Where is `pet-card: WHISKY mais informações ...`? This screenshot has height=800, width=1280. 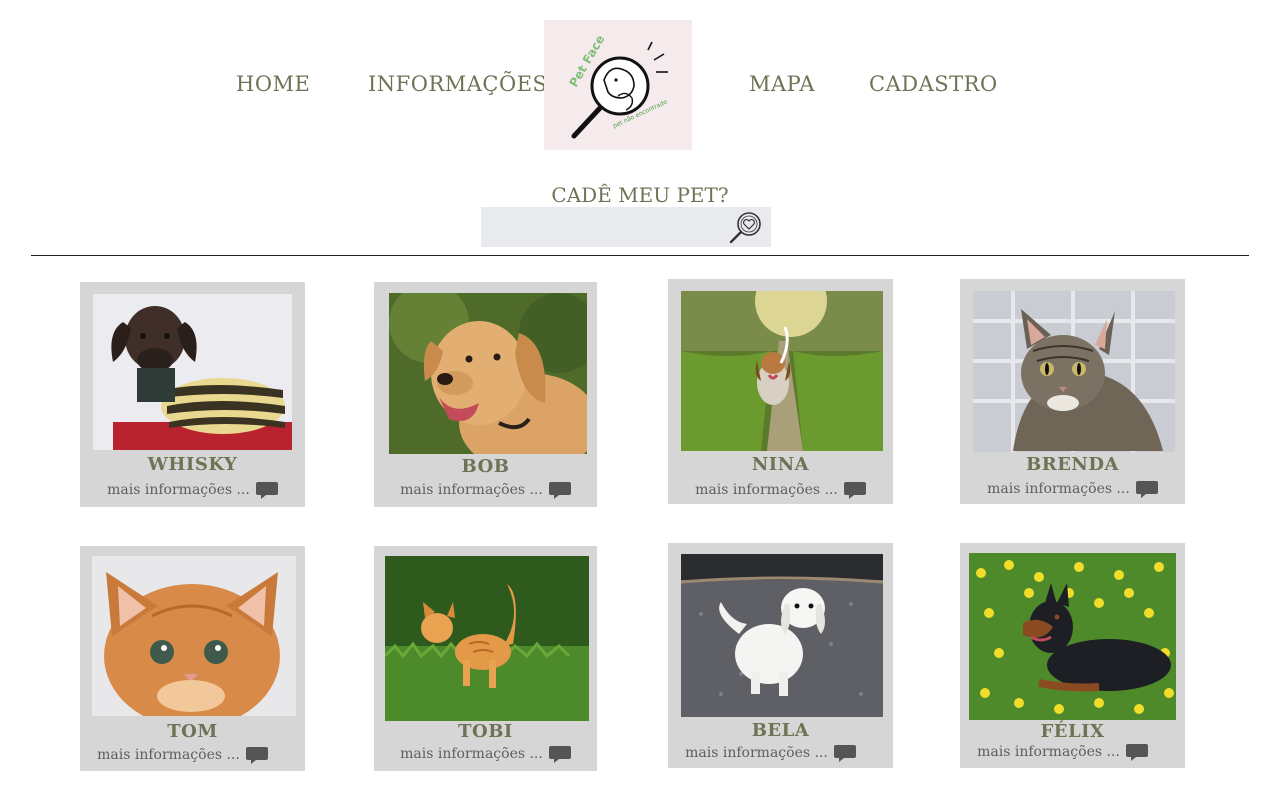
pet-card: WHISKY mais informações ... is located at coordinates (192, 394).